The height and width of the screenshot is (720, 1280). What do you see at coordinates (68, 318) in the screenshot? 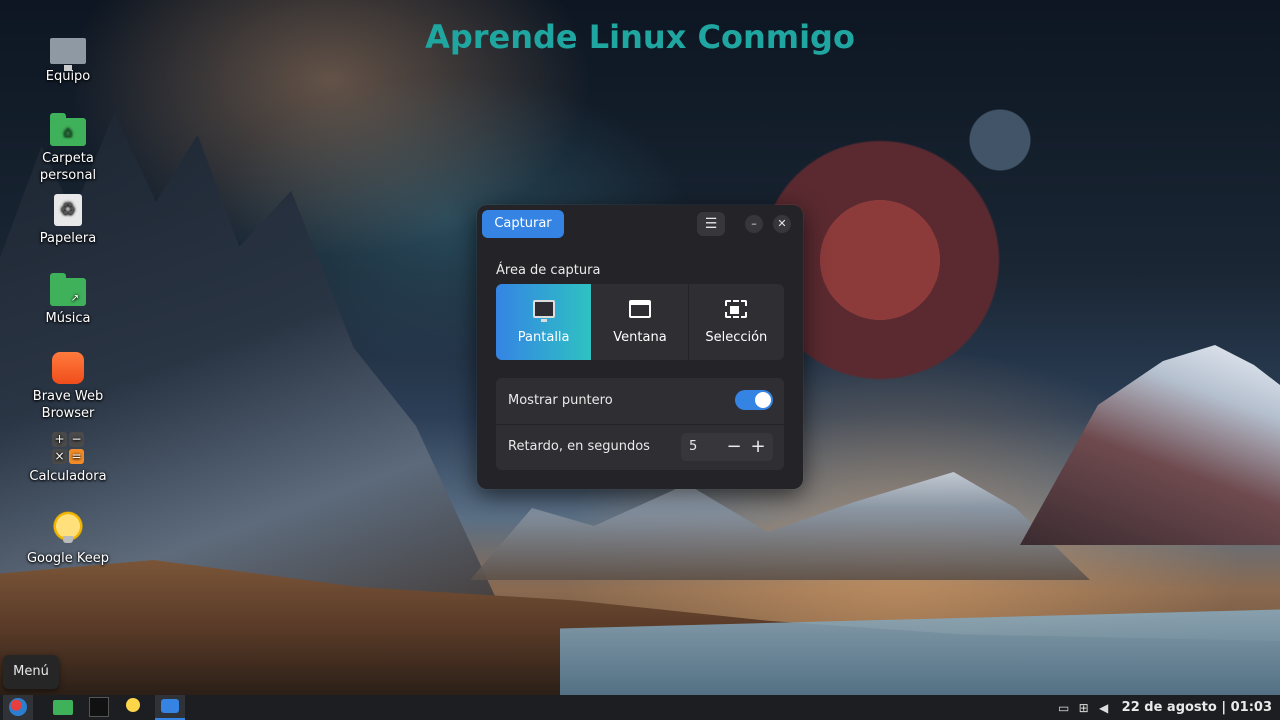
I see `desktop-icon-label: Música` at bounding box center [68, 318].